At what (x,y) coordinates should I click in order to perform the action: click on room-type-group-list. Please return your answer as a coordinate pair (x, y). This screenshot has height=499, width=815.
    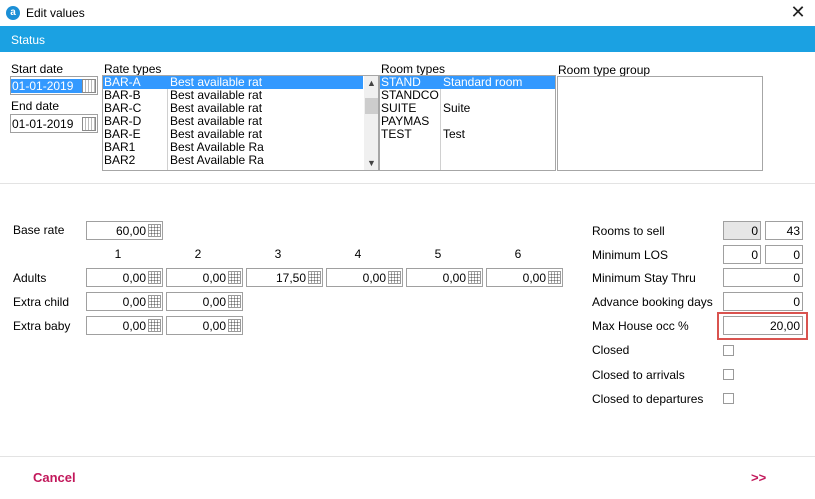
    Looking at the image, I should click on (660, 123).